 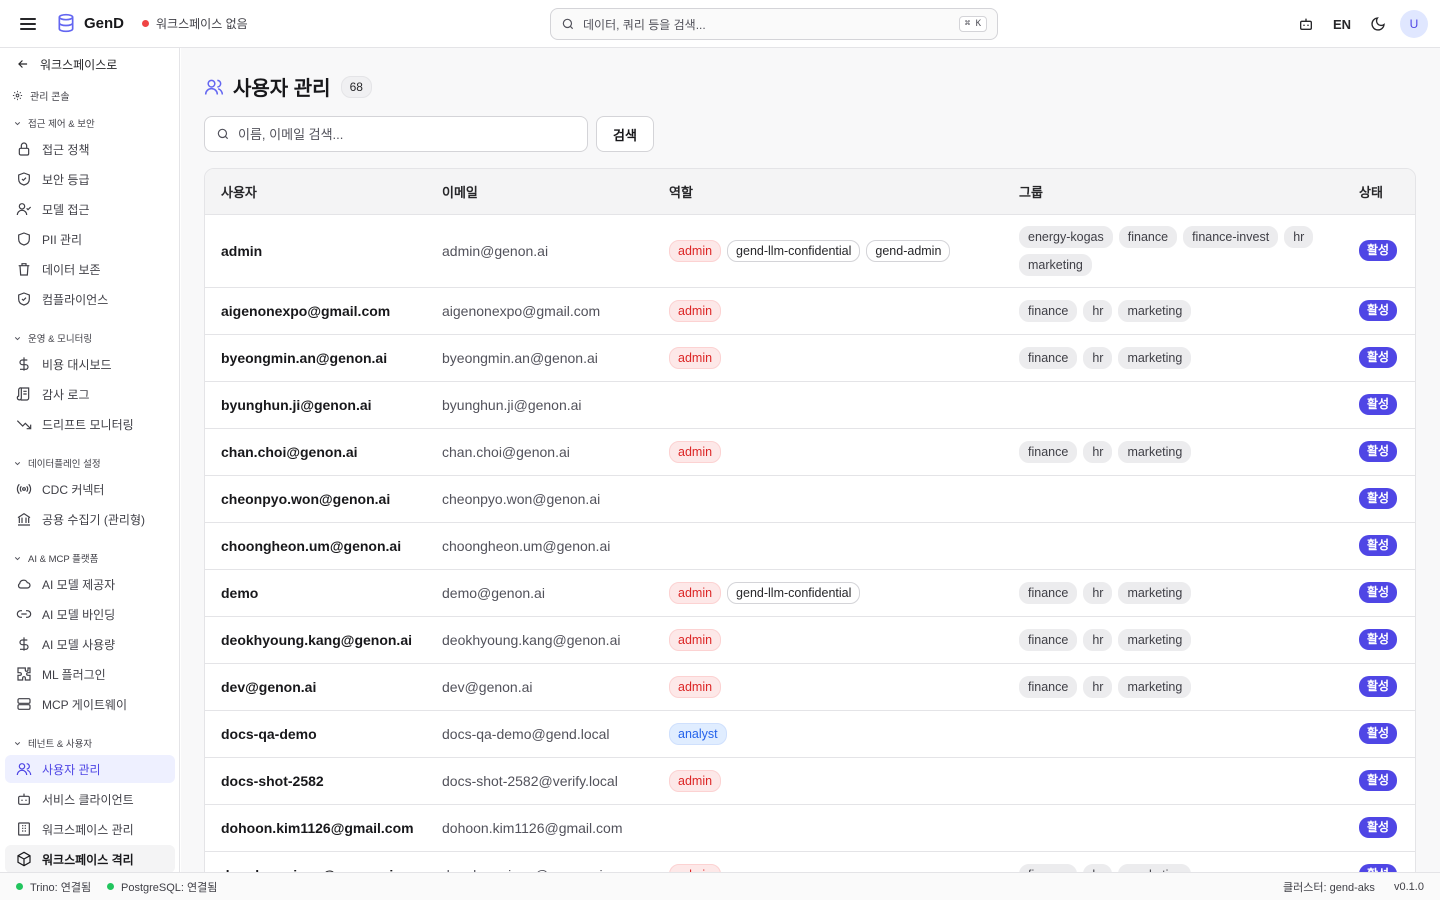 What do you see at coordinates (90, 364) in the screenshot?
I see `sidebar-item-cost-dashboard: 비용 대시보드` at bounding box center [90, 364].